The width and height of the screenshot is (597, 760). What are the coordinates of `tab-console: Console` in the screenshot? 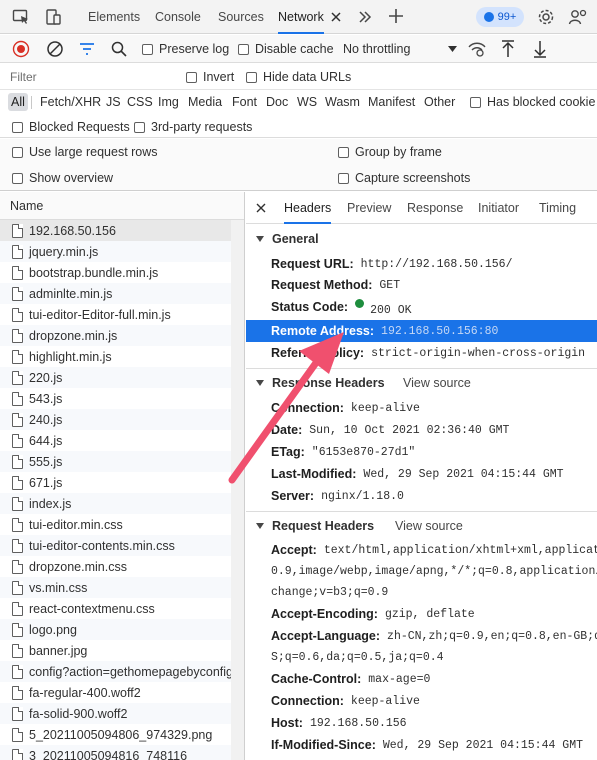 It's located at (178, 17).